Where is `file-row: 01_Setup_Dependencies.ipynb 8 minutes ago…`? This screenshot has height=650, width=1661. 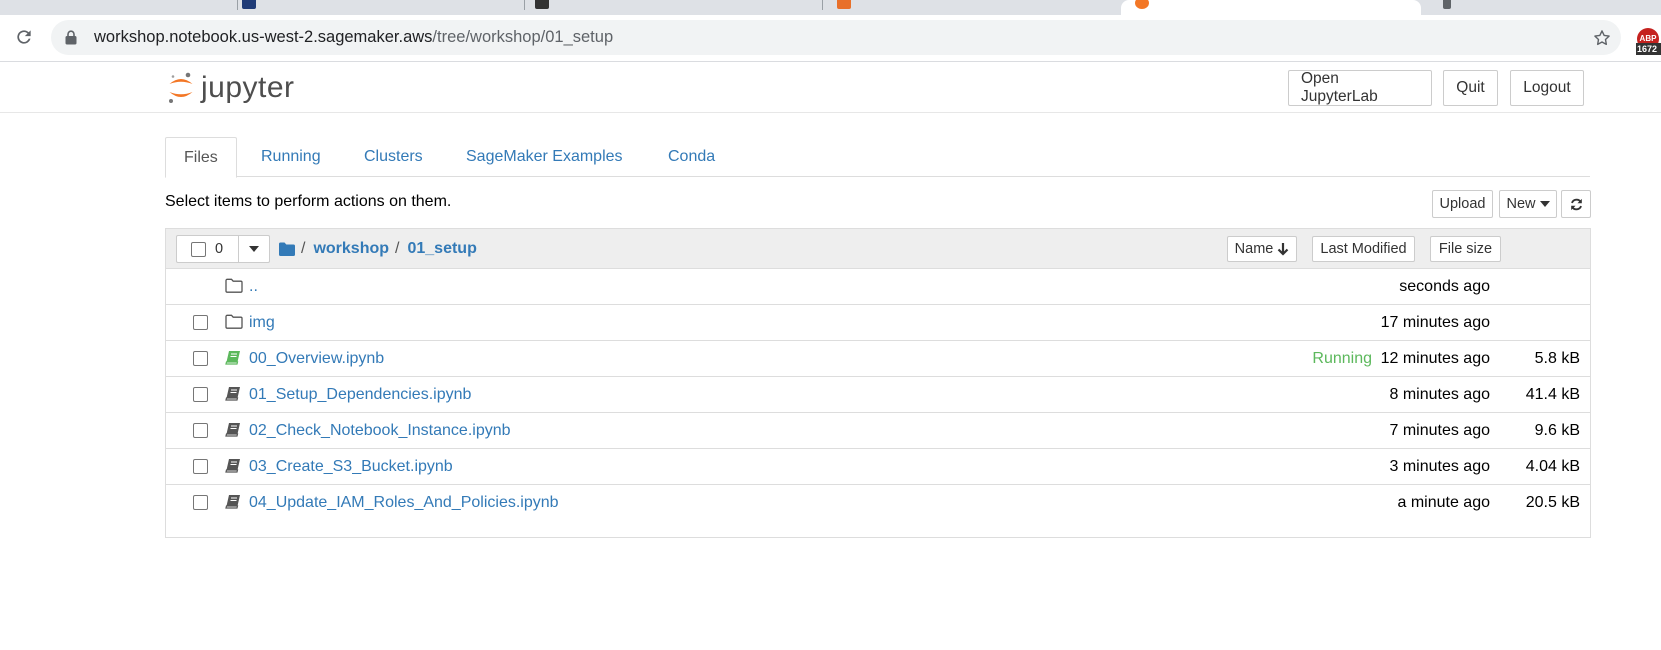 file-row: 01_Setup_Dependencies.ipynb 8 minutes ago… is located at coordinates (878, 395).